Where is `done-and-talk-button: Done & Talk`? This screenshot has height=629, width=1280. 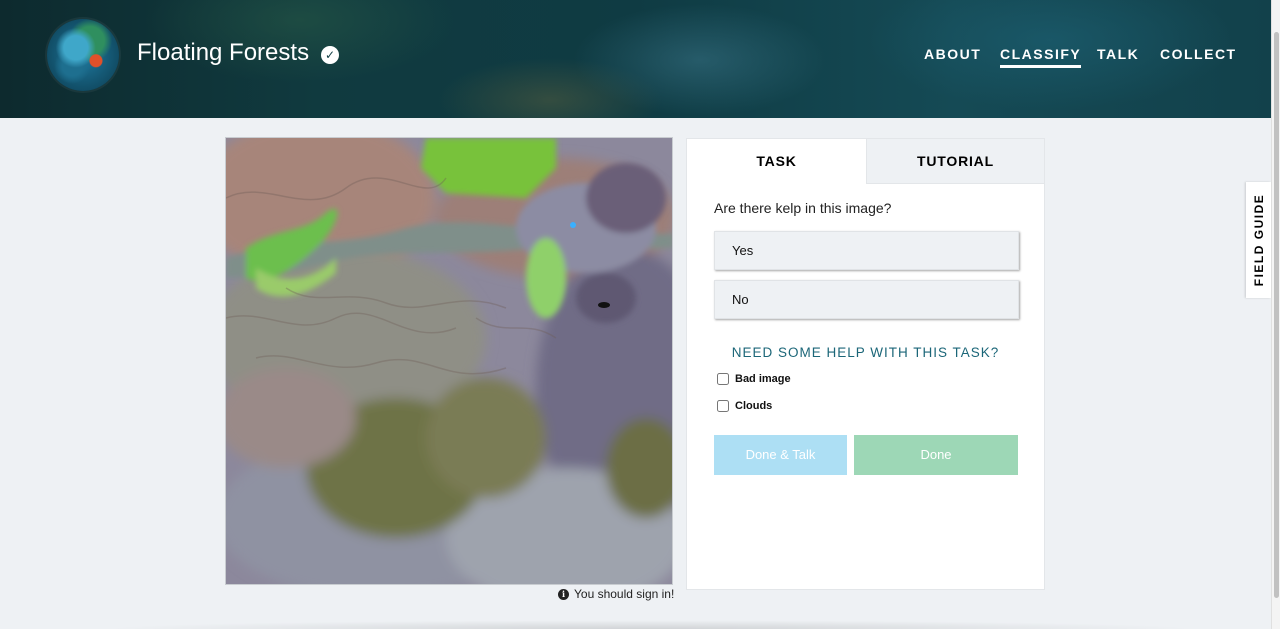 done-and-talk-button: Done & Talk is located at coordinates (780, 455).